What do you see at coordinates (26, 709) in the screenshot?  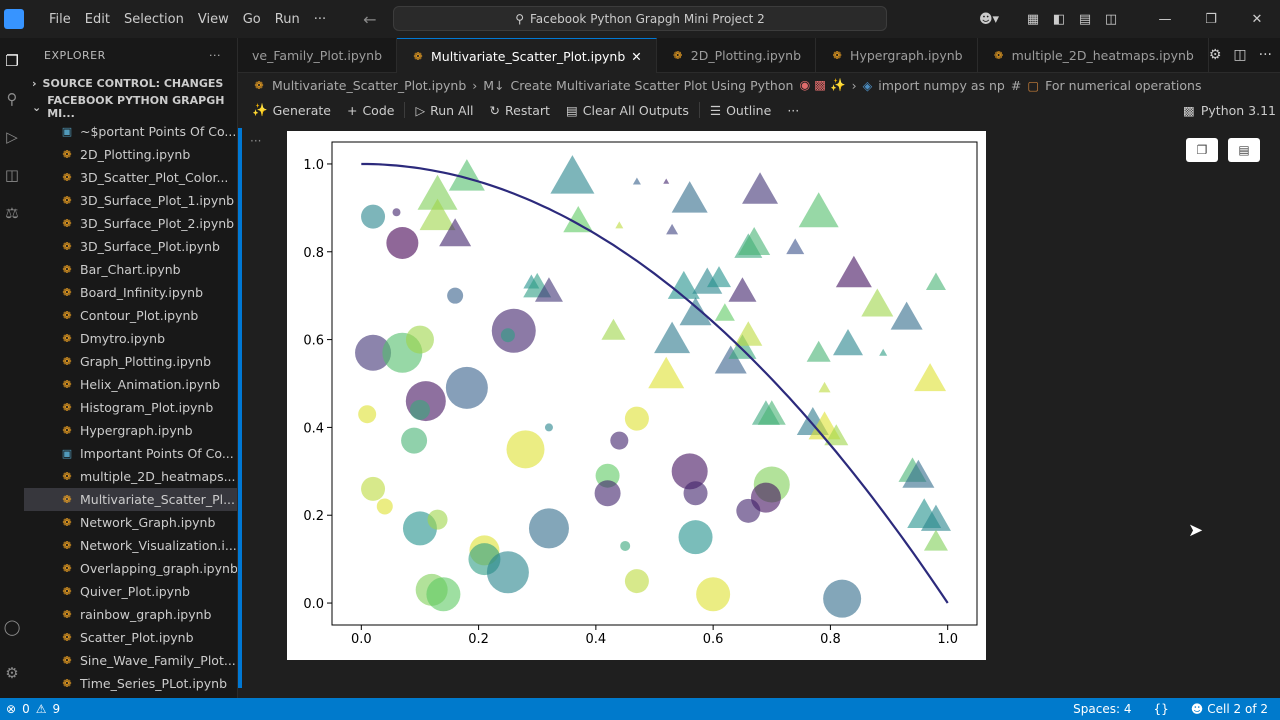 I see `error-count: 0` at bounding box center [26, 709].